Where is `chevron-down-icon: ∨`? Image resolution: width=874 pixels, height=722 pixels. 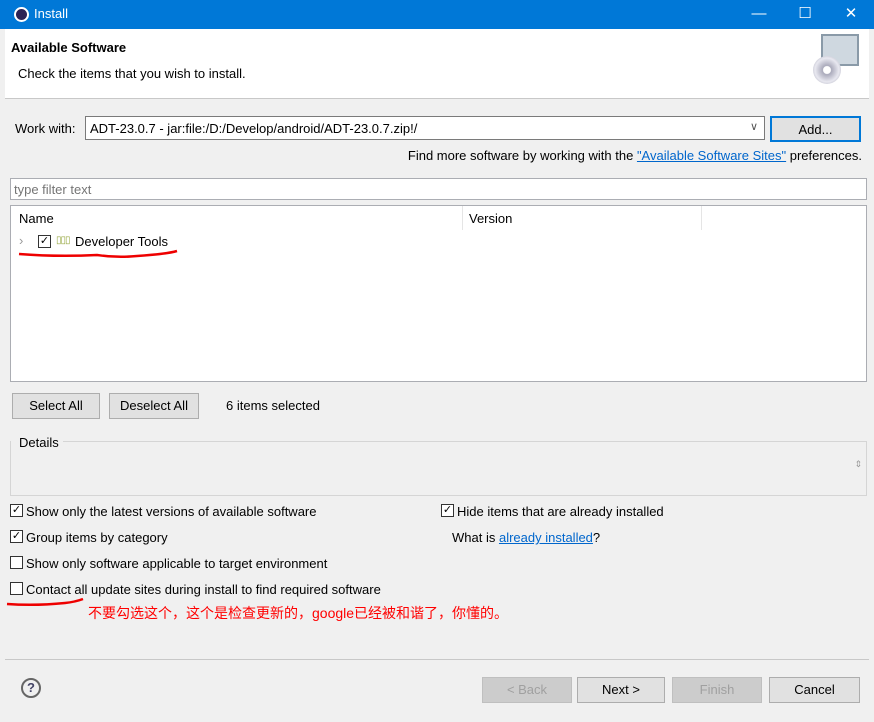 chevron-down-icon: ∨ is located at coordinates (754, 126).